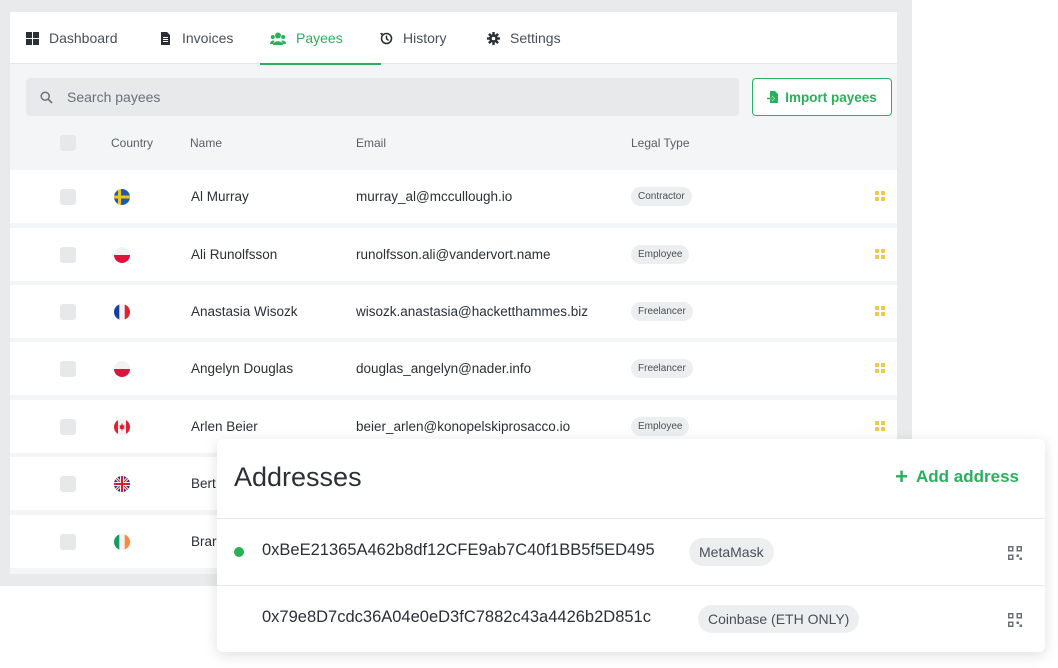  I want to click on payee-email: douglas_angelyn@nader.info, so click(444, 368).